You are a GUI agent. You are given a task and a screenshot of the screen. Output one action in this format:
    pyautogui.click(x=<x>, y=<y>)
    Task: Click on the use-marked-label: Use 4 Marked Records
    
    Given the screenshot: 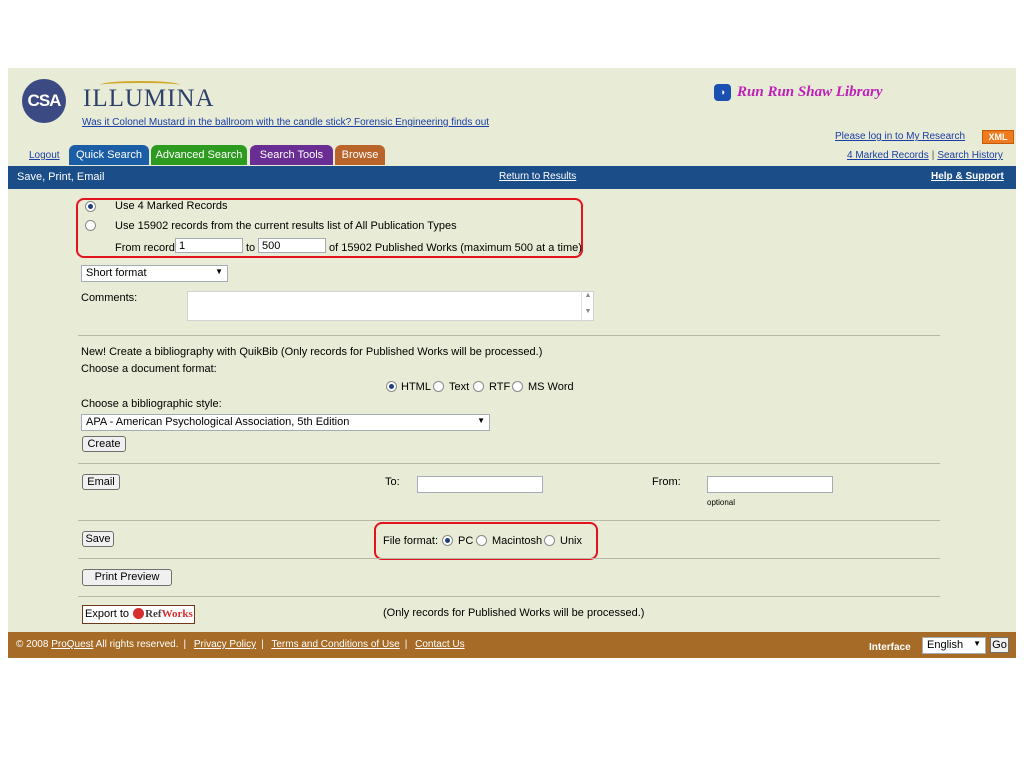 What is the action you would take?
    pyautogui.click(x=171, y=206)
    